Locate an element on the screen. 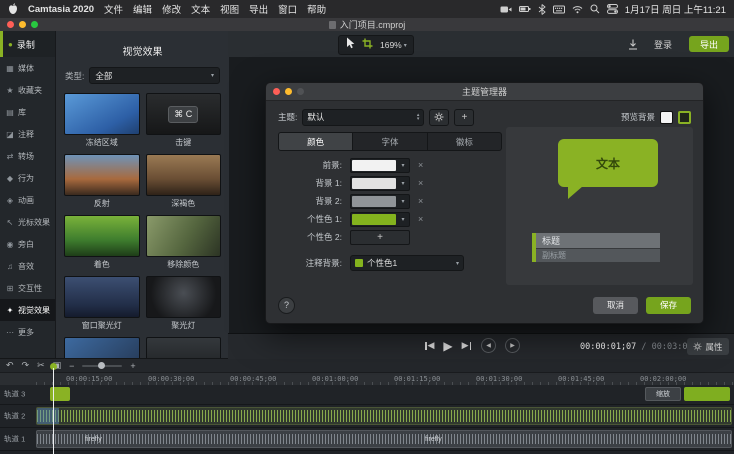  export-button: 导出 is located at coordinates (709, 44).